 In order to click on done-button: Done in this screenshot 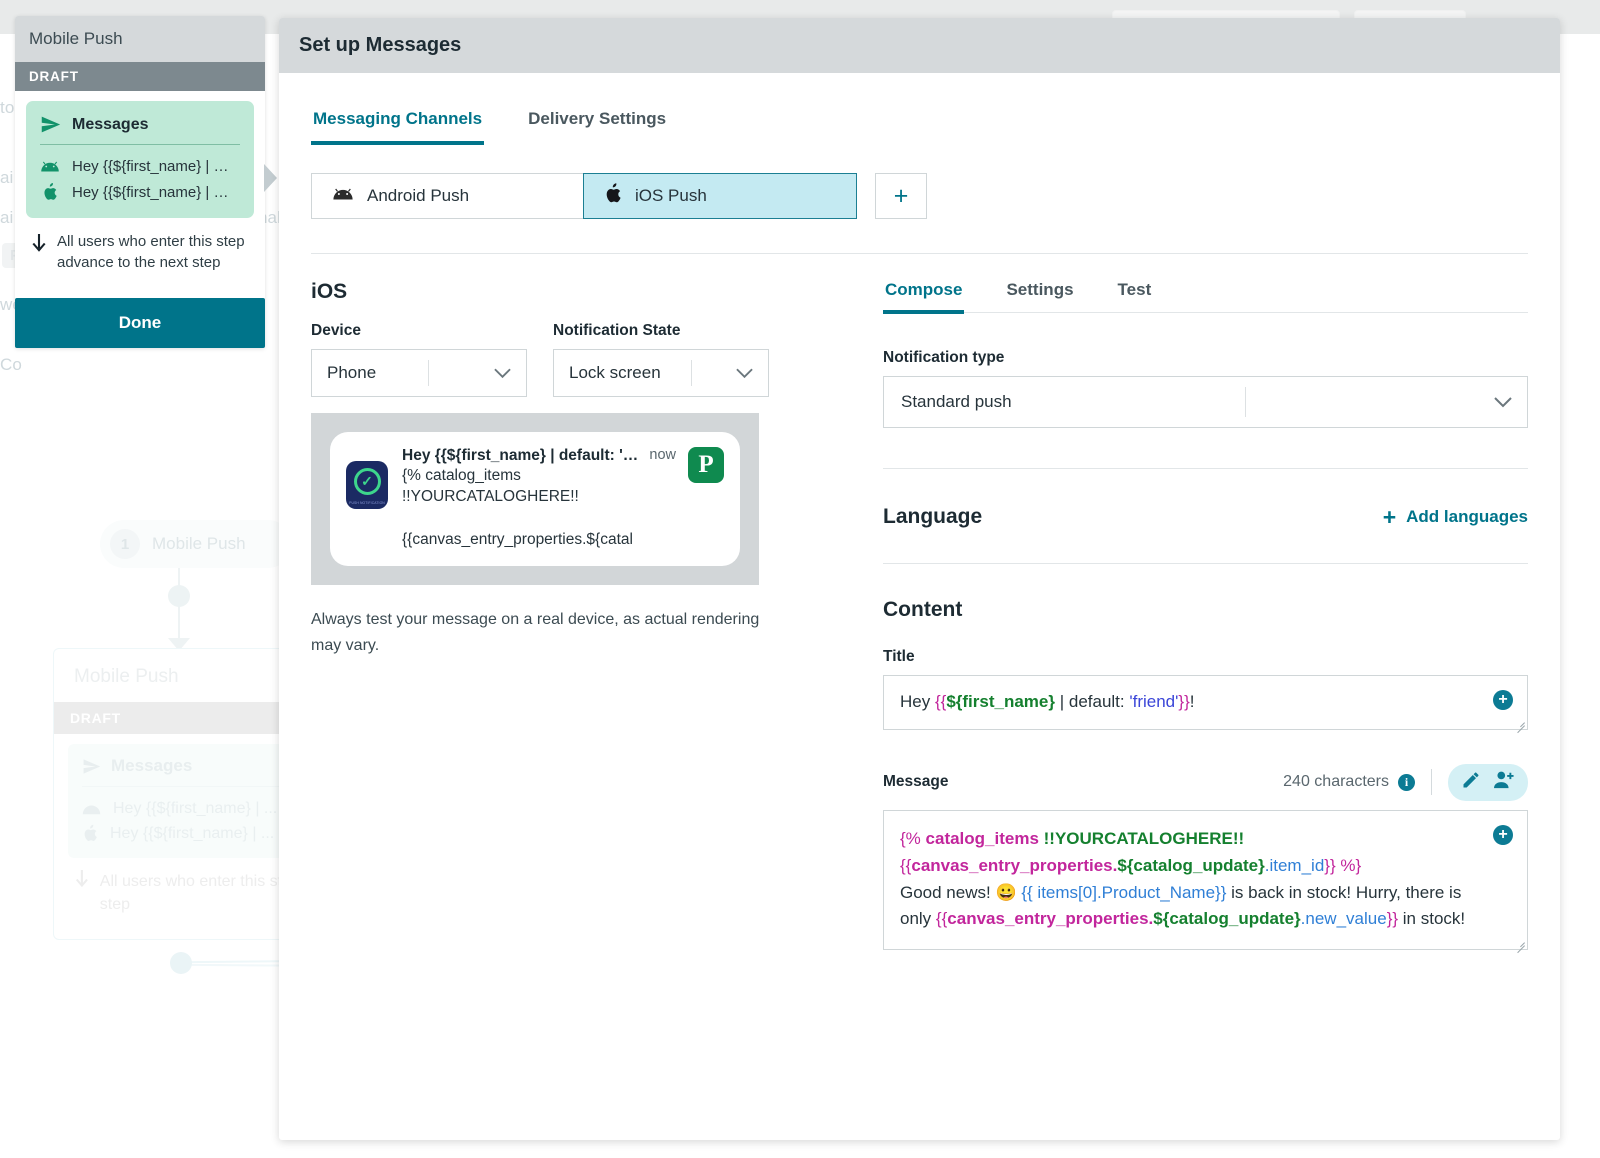, I will do `click(140, 322)`.